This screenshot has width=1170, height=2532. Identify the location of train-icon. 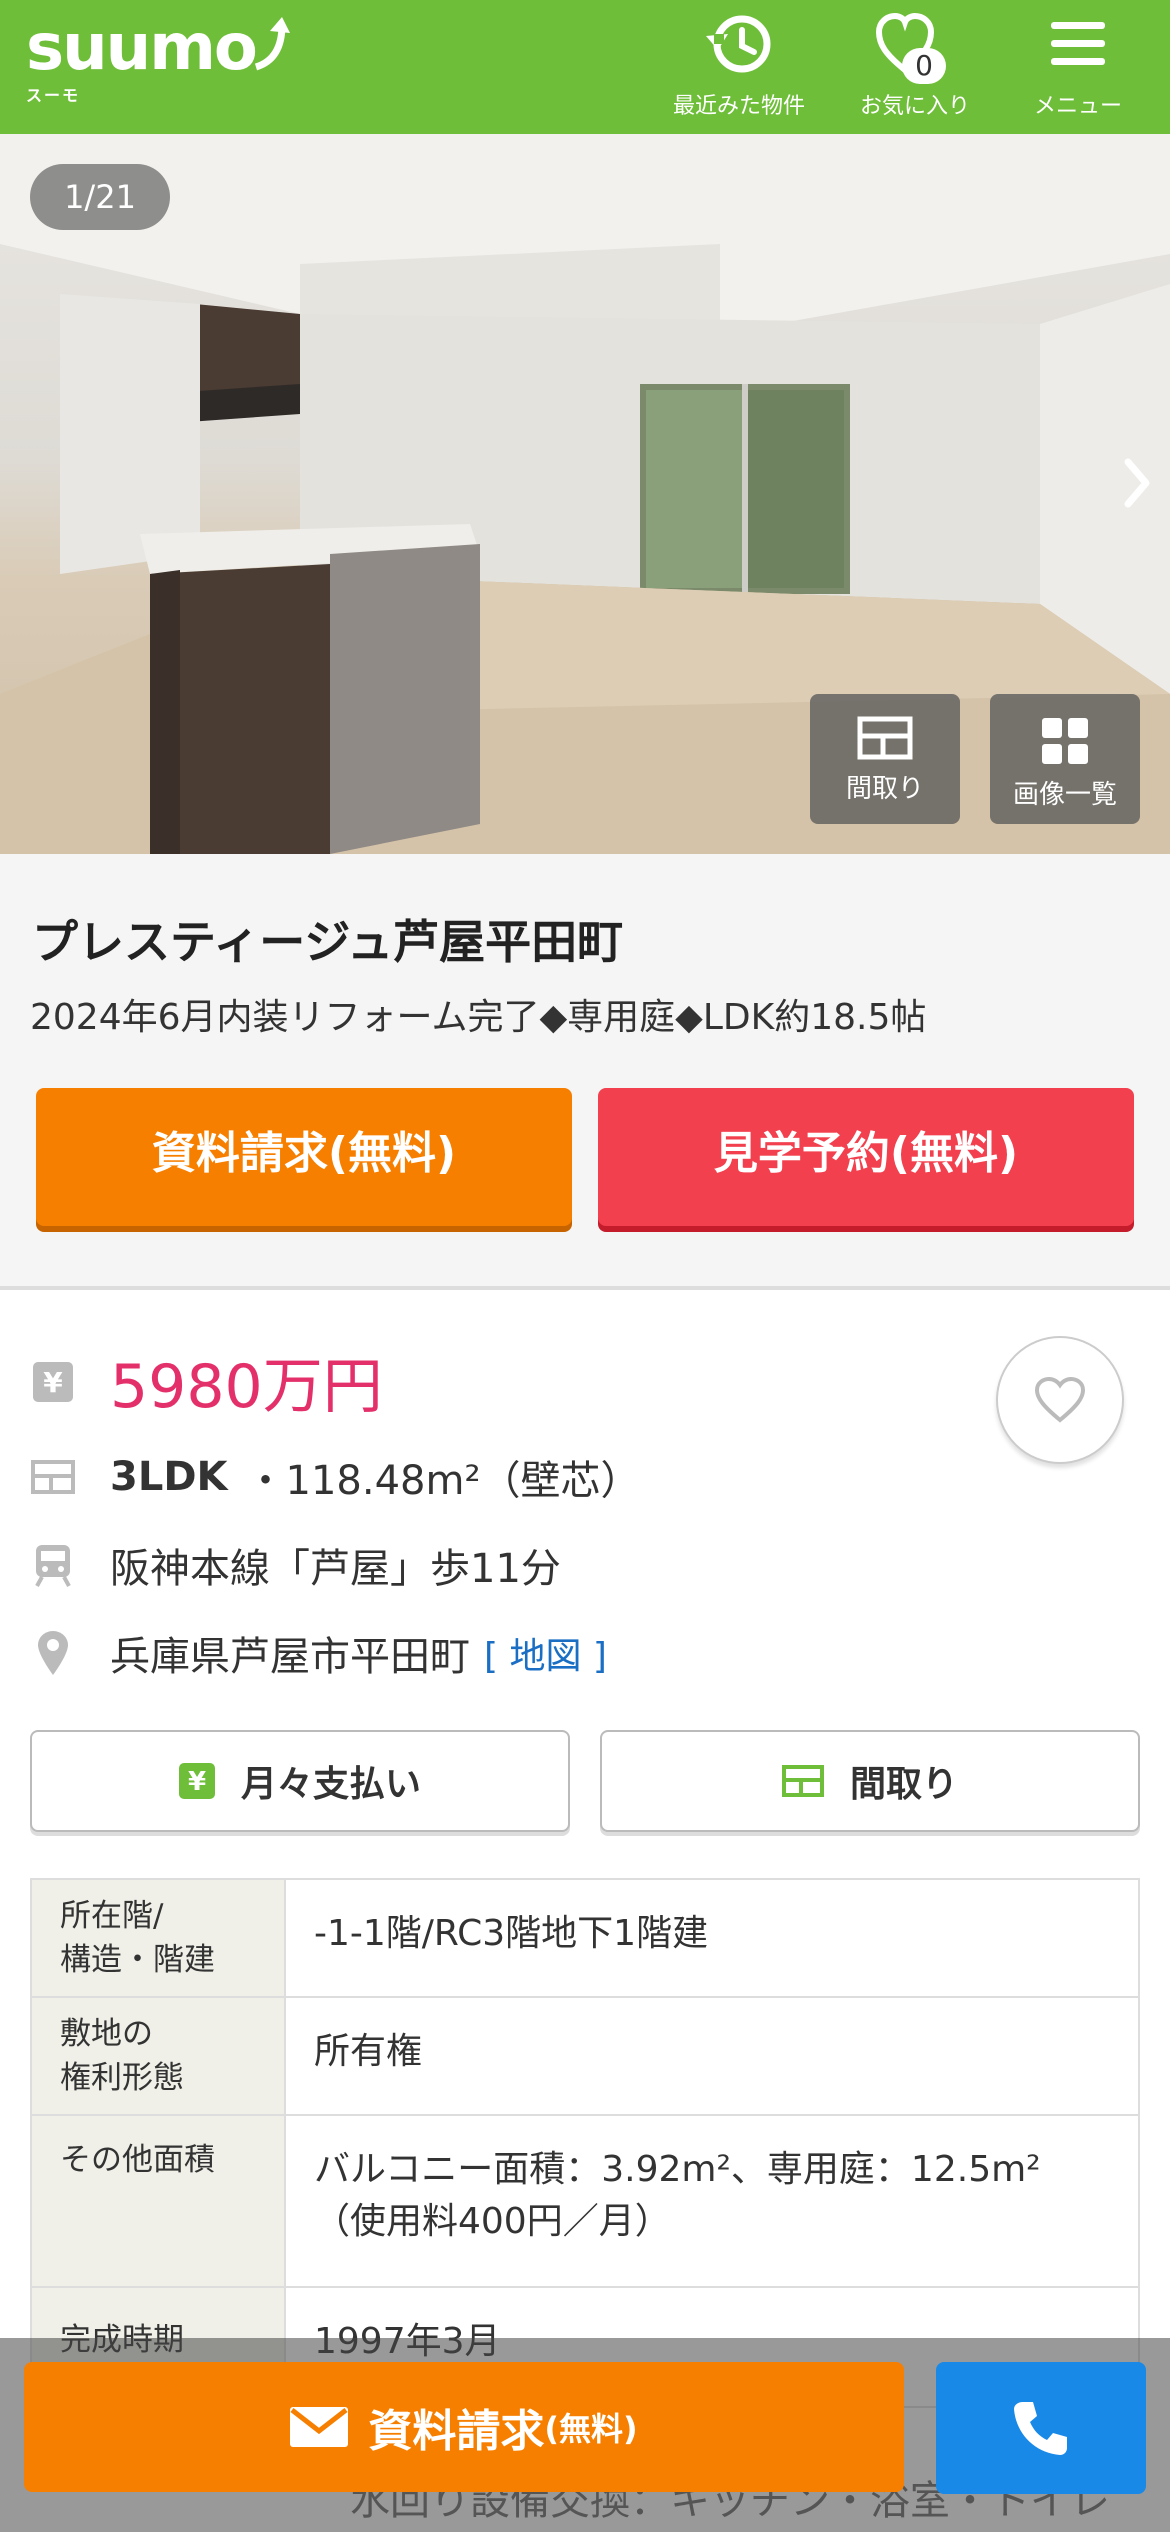
(53, 1565).